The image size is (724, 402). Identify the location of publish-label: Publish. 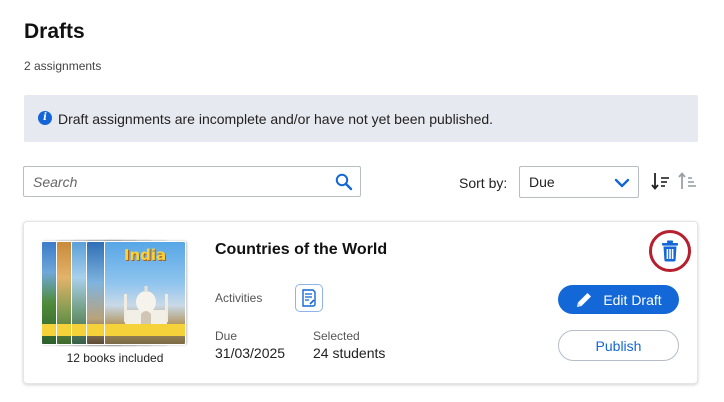
(618, 345).